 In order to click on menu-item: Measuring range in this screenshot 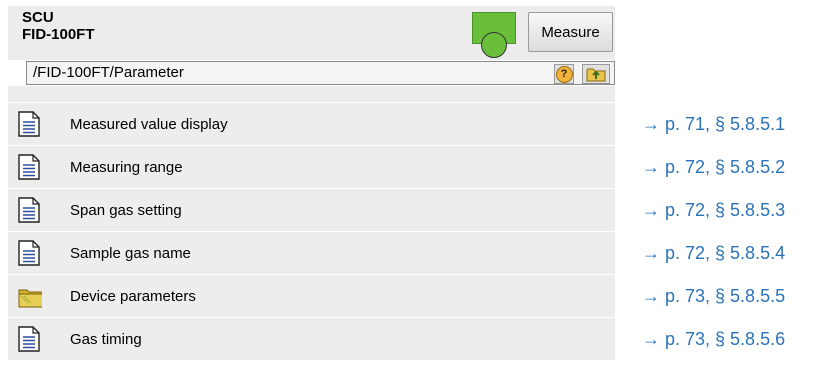, I will do `click(311, 167)`.